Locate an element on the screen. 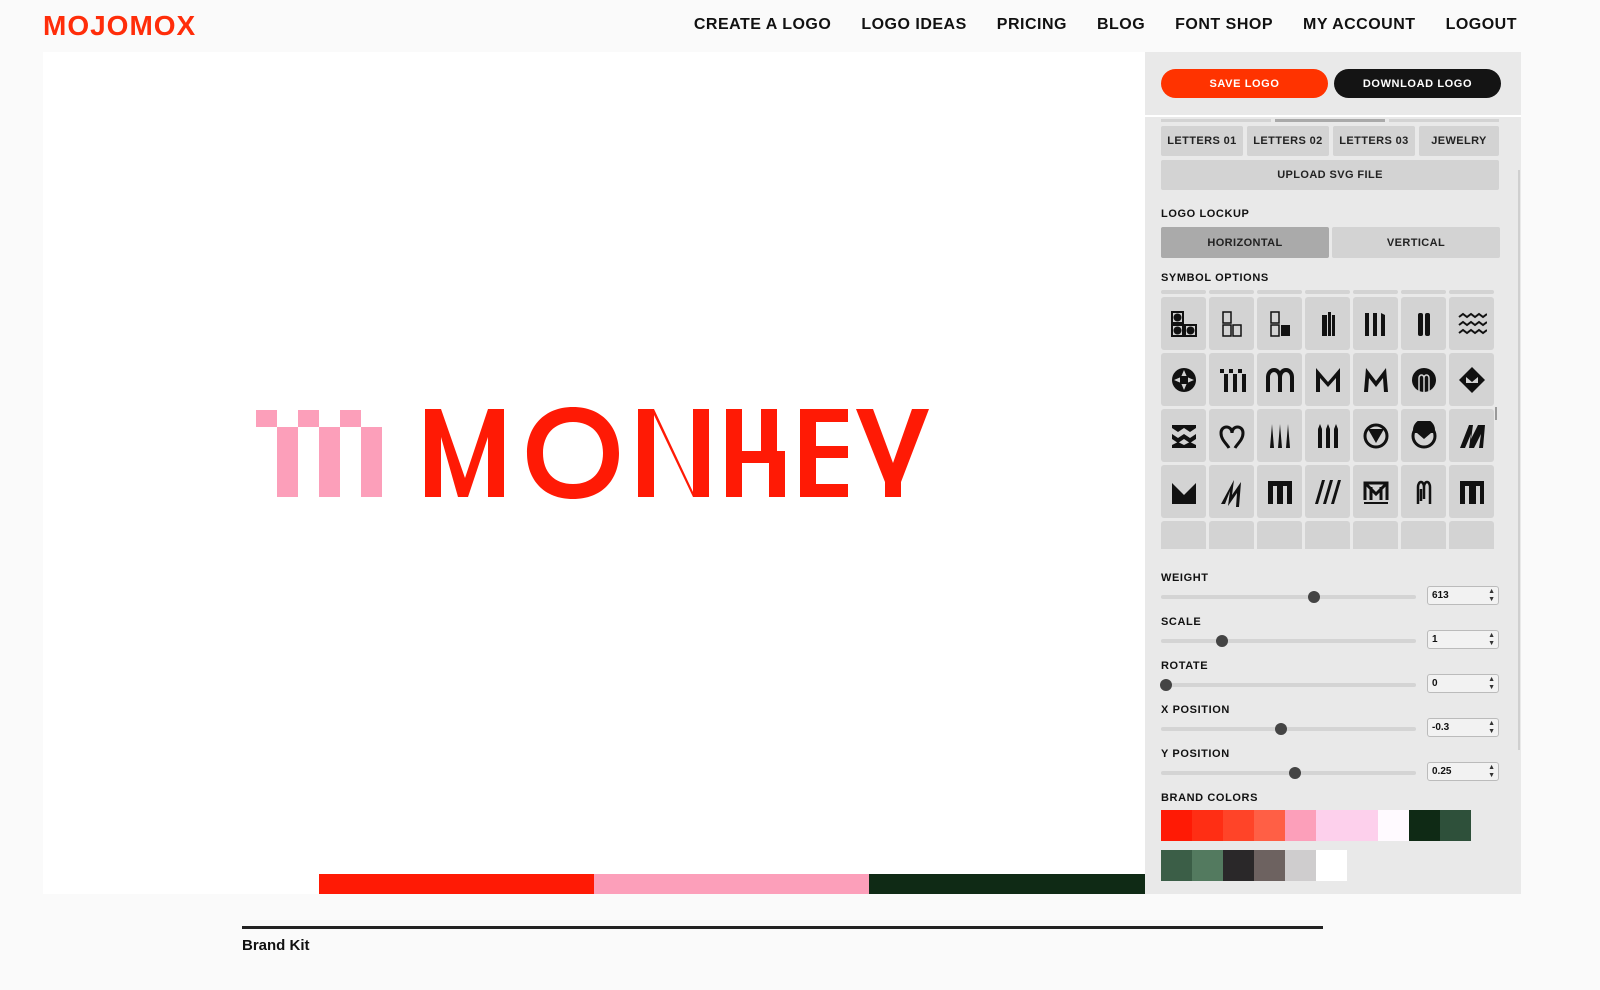 This screenshot has height=990, width=1600. panel-scrollbar is located at coordinates (1519, 460).